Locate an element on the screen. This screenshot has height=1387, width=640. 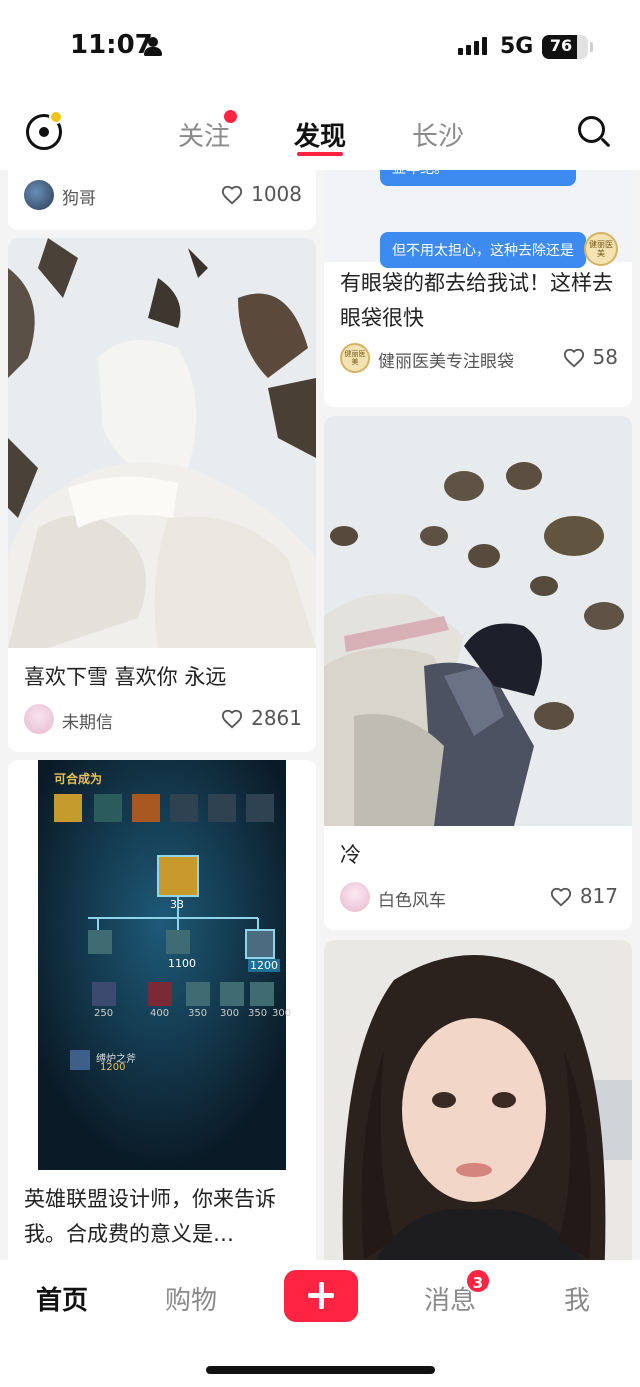
chat-bubble: 但不用太担心，这种去除还是 is located at coordinates (483, 250).